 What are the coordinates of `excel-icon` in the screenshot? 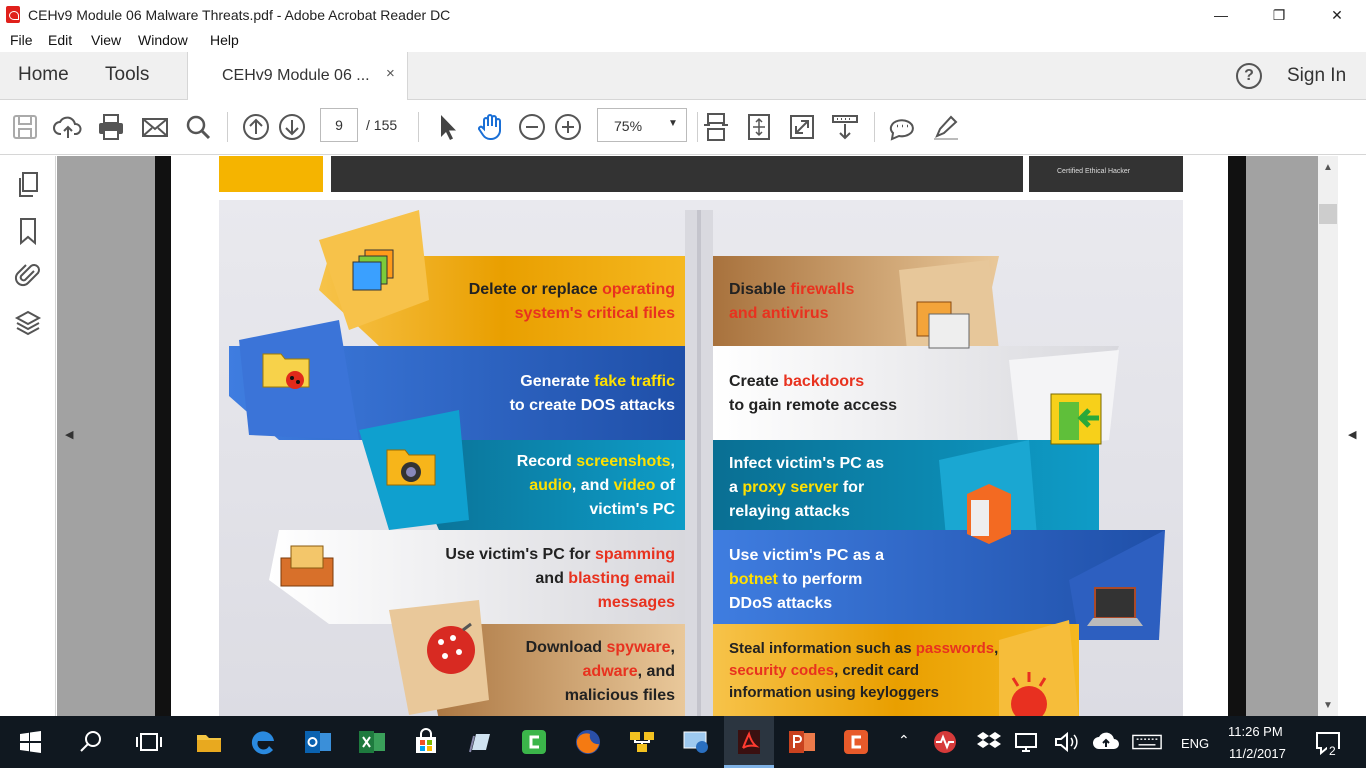 It's located at (372, 742).